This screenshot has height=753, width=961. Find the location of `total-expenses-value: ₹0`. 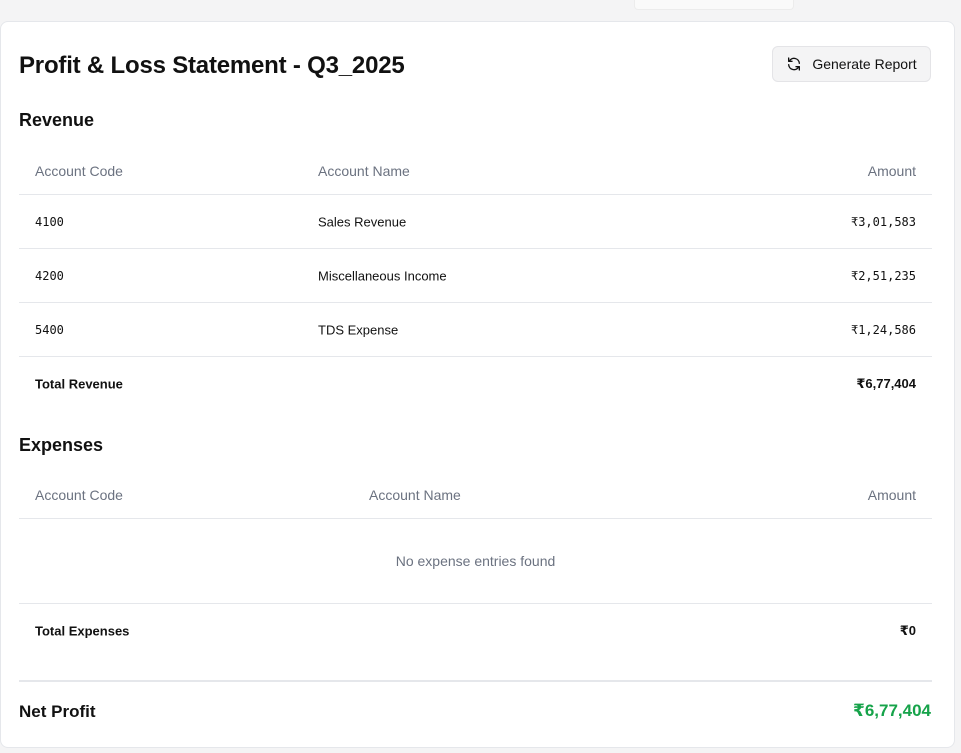

total-expenses-value: ₹0 is located at coordinates (907, 630).